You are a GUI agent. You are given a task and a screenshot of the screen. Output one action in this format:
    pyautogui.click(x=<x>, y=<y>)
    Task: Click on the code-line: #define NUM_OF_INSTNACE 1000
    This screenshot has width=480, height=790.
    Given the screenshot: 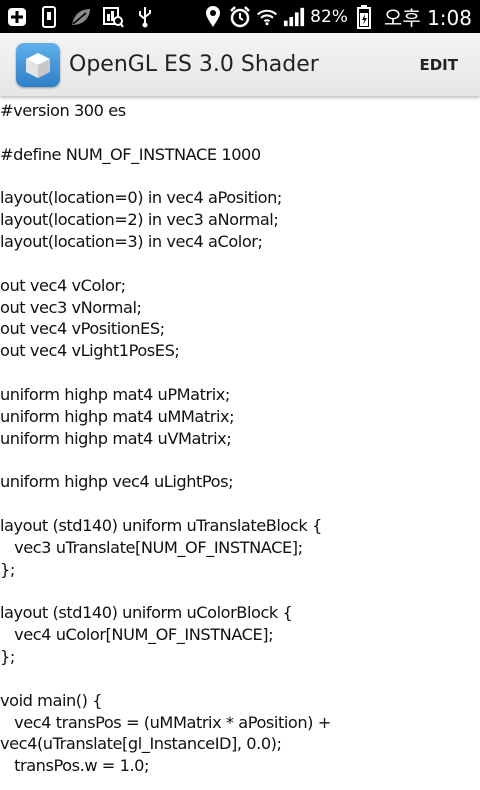 What is the action you would take?
    pyautogui.click(x=130, y=154)
    